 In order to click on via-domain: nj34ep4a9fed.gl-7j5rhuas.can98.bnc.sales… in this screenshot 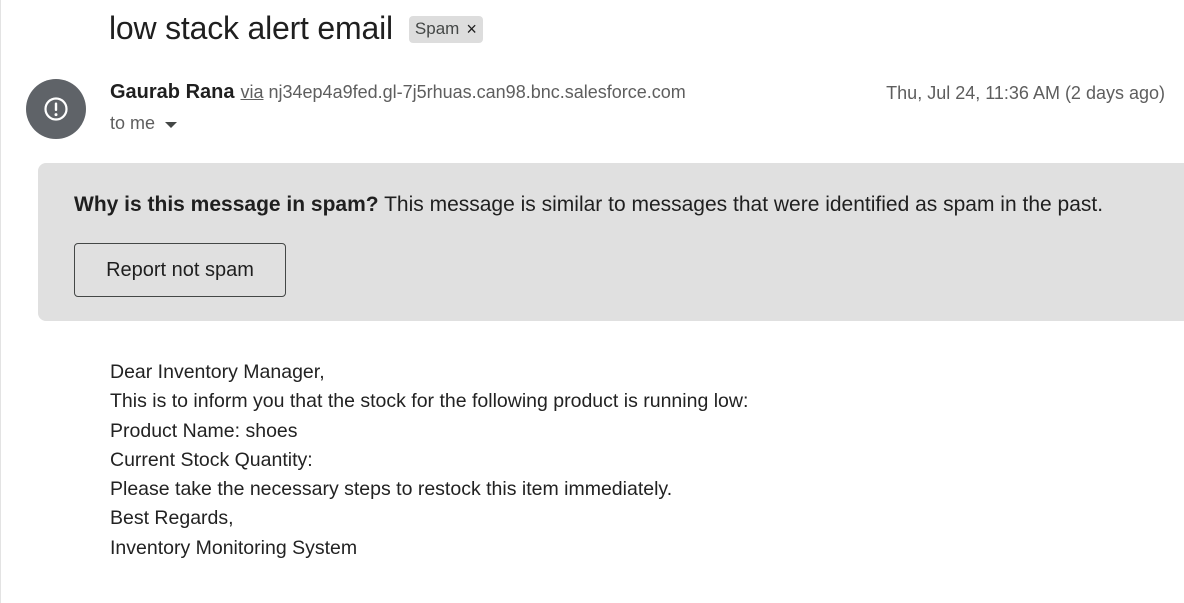, I will do `click(477, 92)`.